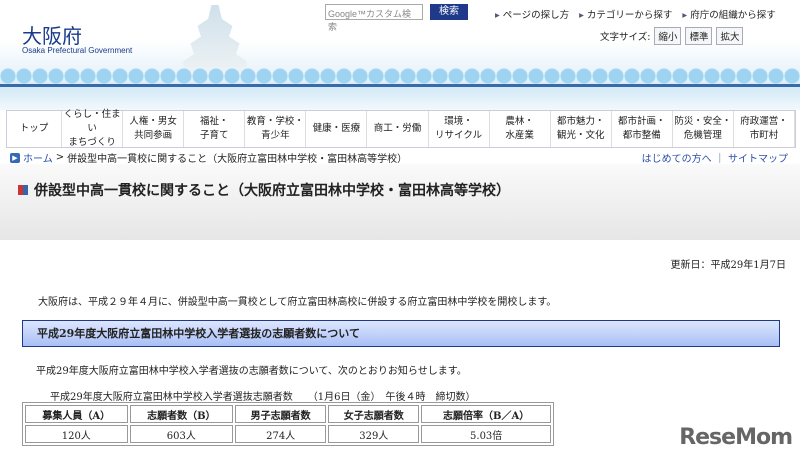 This screenshot has width=800, height=463. I want to click on nav-item: トップ, so click(35, 129).